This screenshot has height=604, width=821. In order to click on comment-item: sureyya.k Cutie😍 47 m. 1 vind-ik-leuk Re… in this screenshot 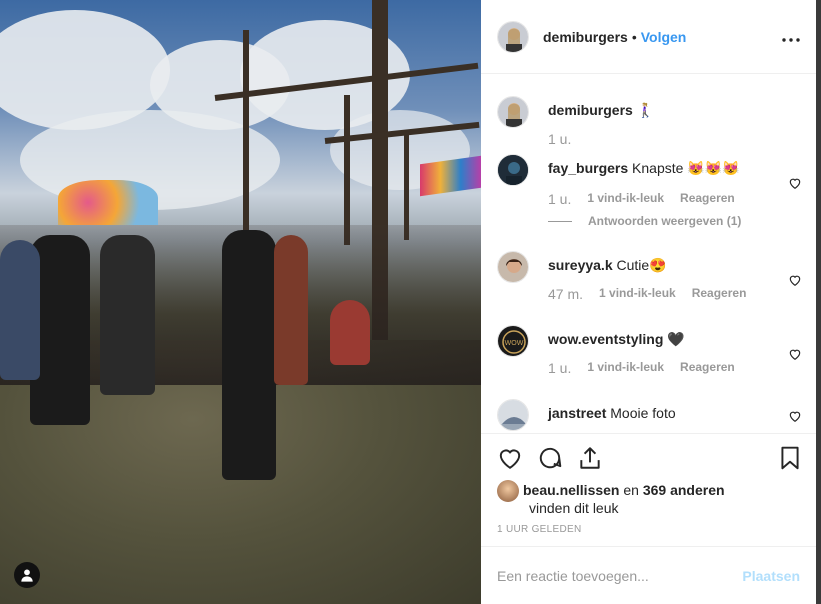, I will do `click(649, 281)`.